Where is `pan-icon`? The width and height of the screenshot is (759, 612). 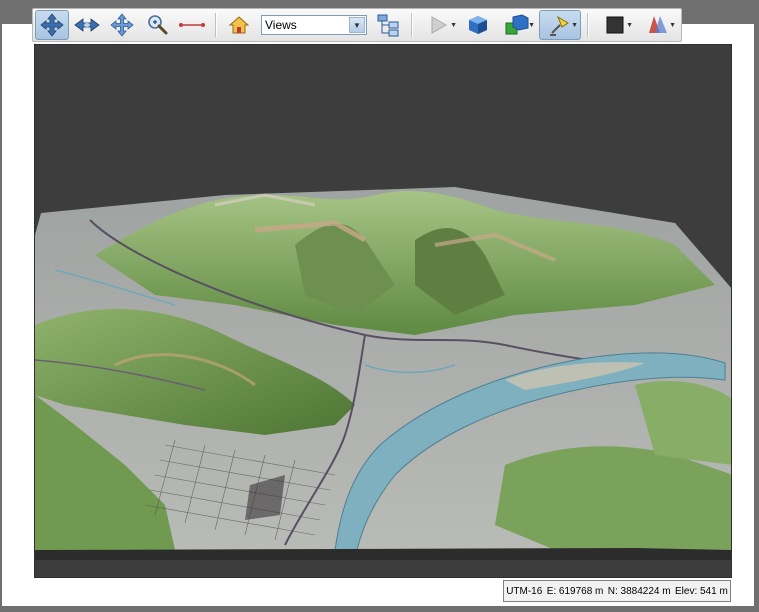 pan-icon is located at coordinates (122, 25).